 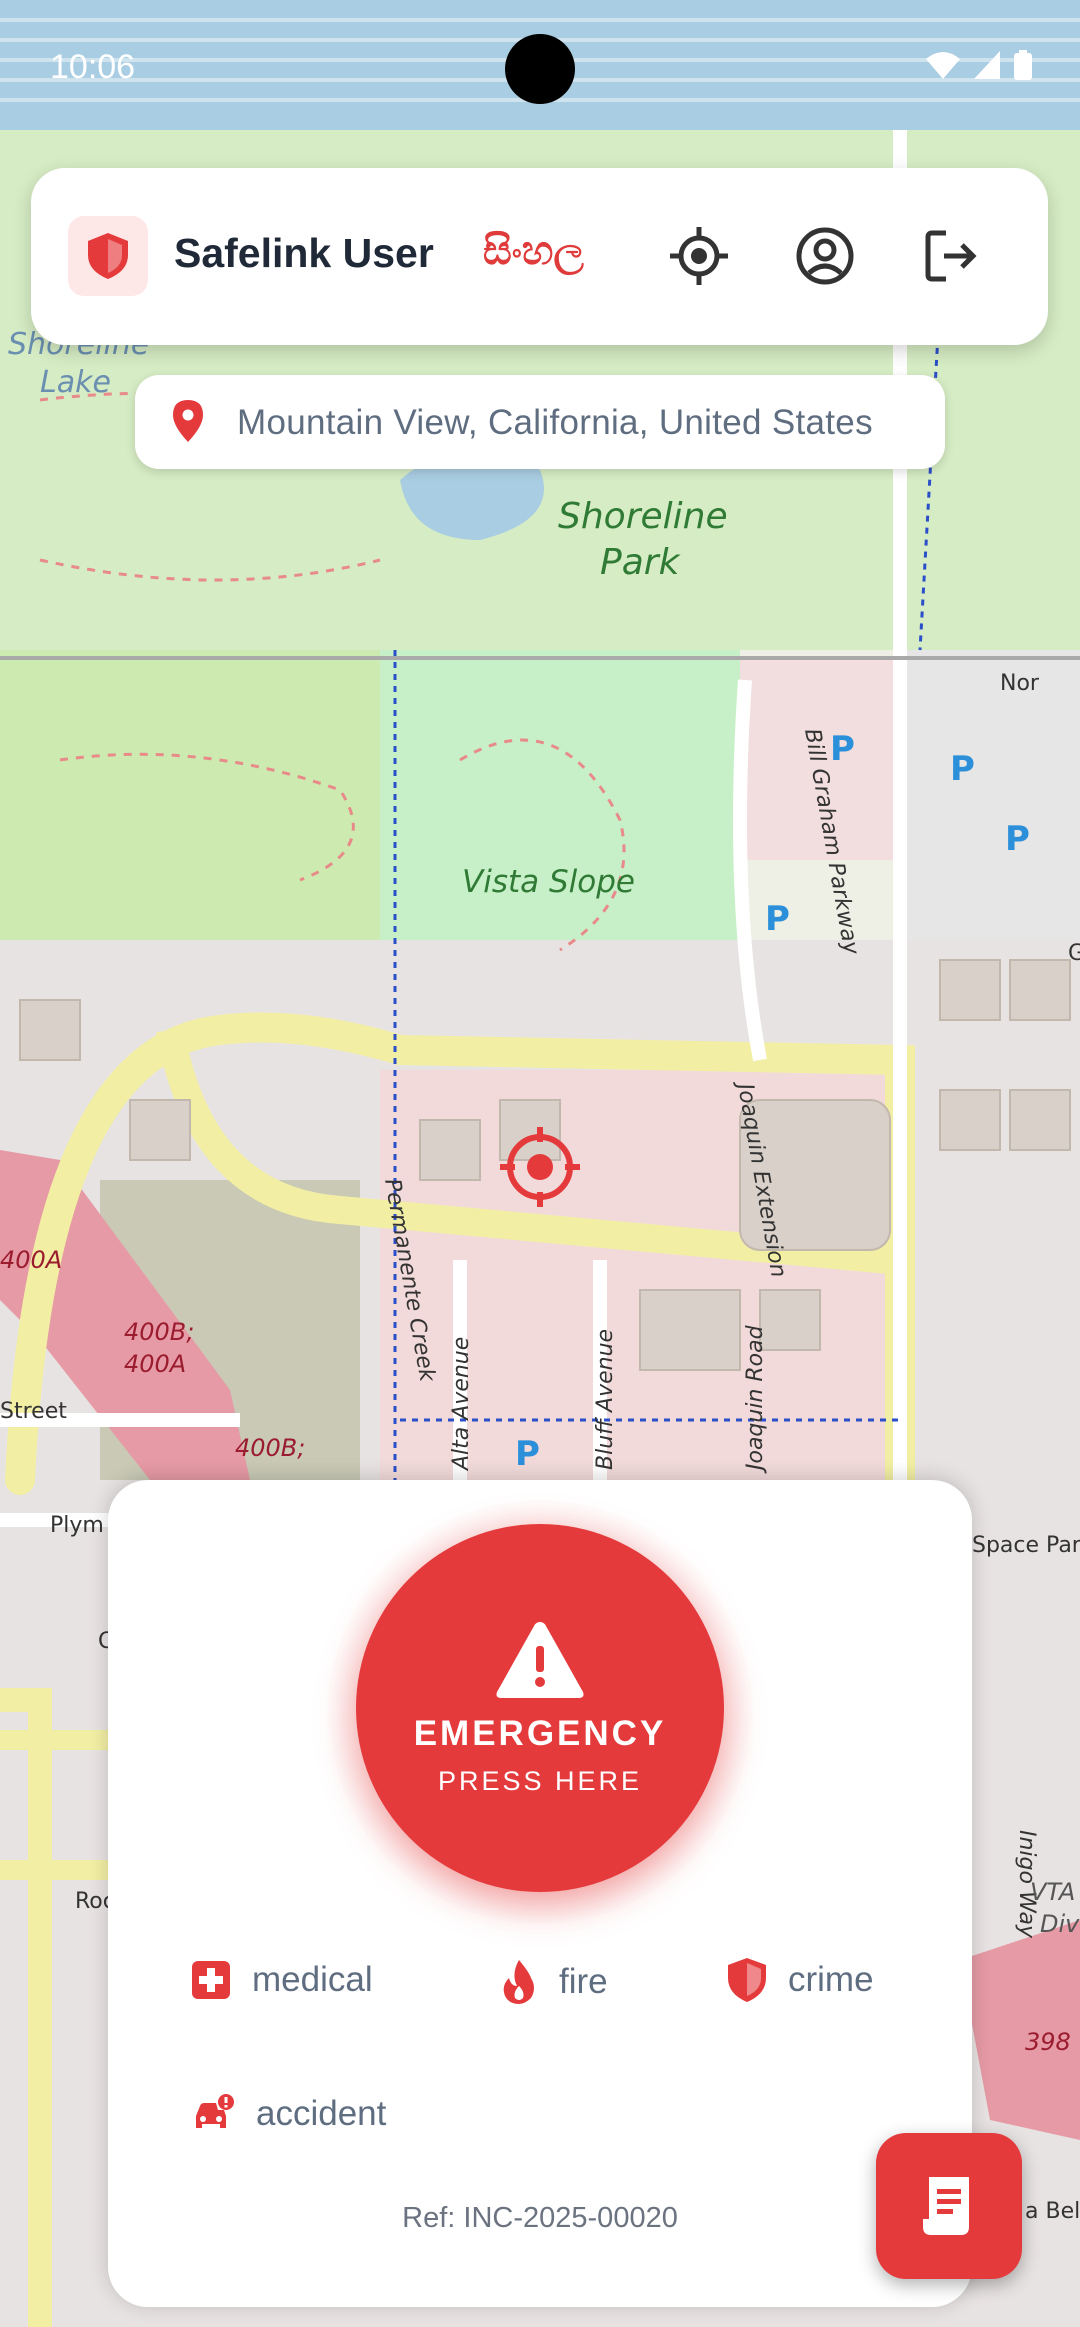 I want to click on location-pin-icon, so click(x=188, y=421).